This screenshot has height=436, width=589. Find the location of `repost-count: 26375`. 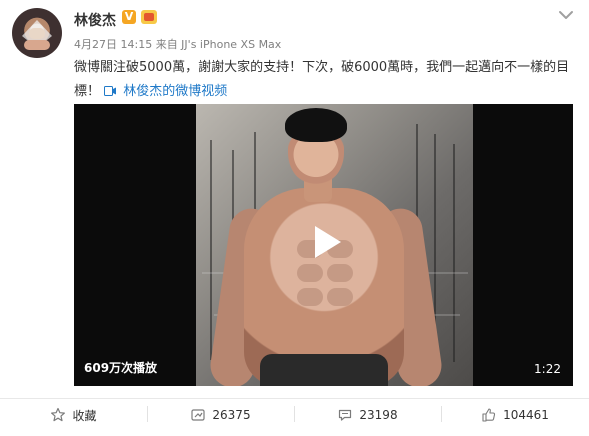

repost-count: 26375 is located at coordinates (231, 415).